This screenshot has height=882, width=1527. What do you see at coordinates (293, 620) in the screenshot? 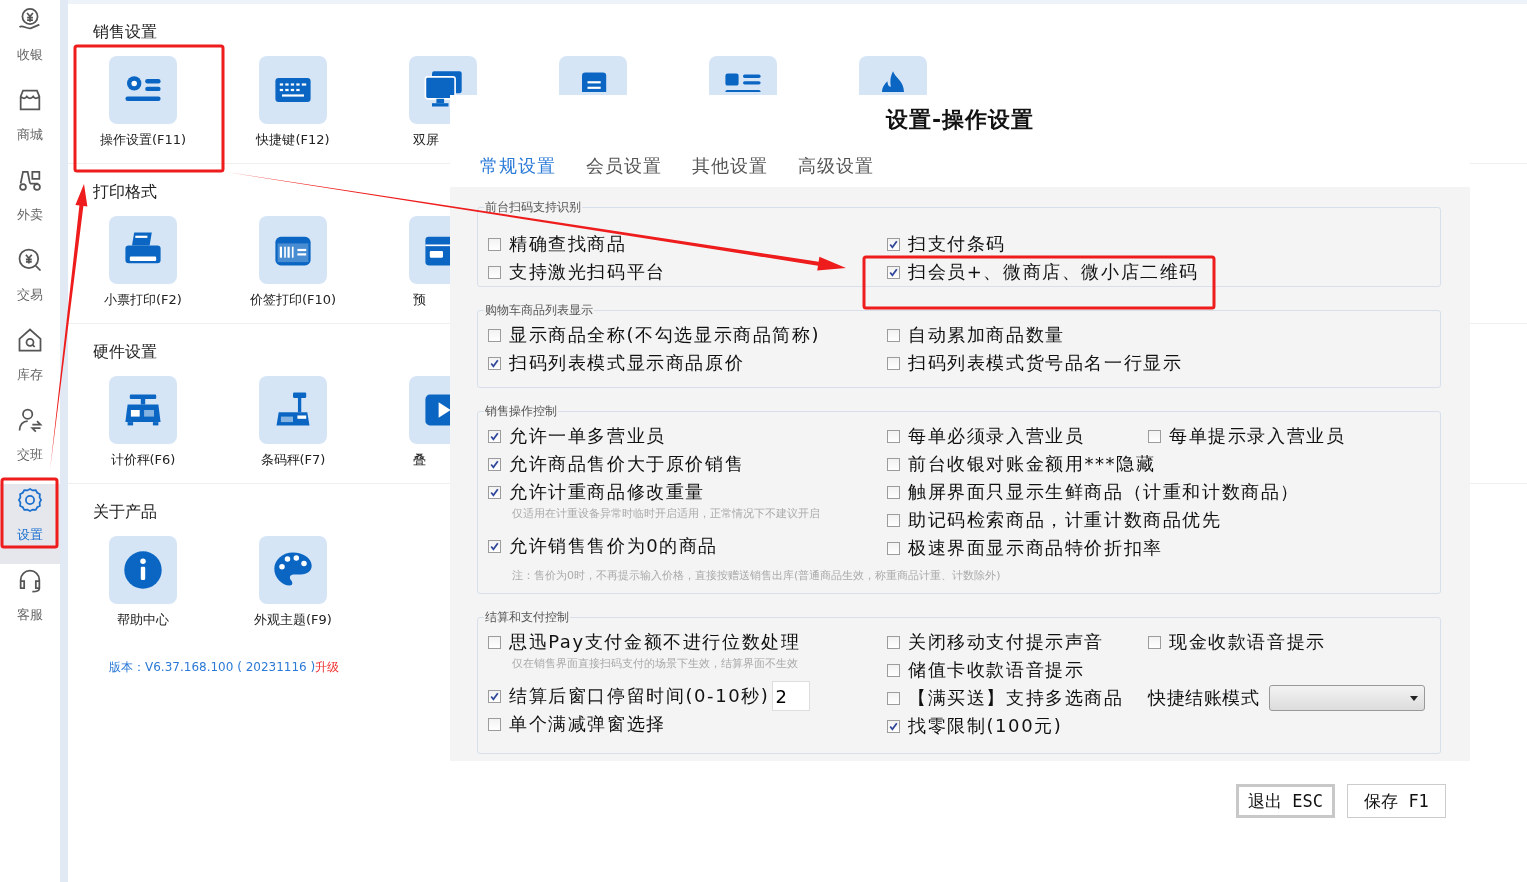
I see `tile-label: 外观主题(F9)` at bounding box center [293, 620].